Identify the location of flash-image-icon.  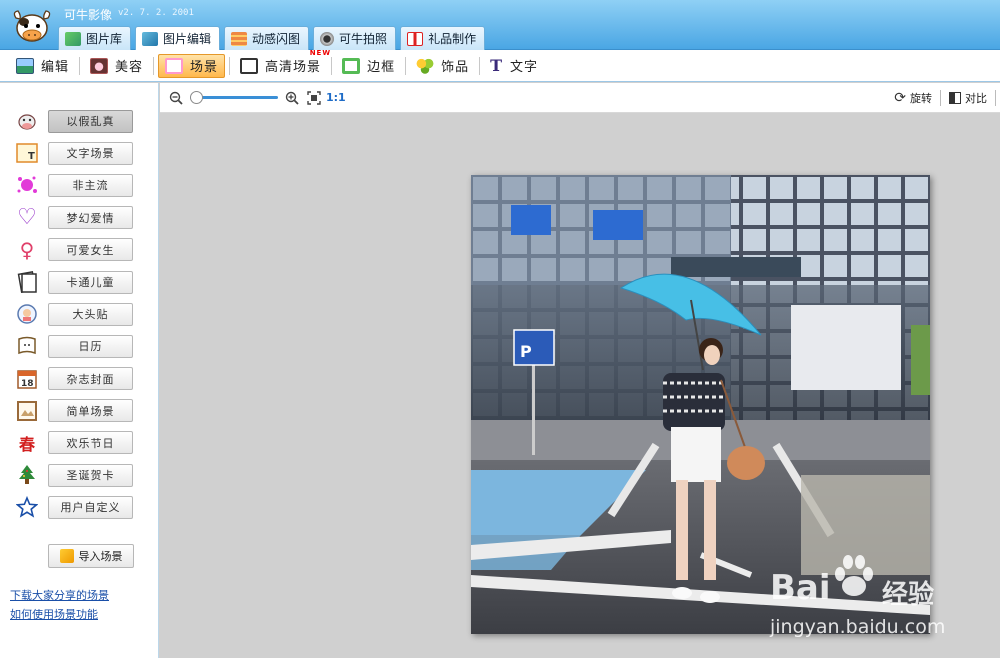
(239, 38).